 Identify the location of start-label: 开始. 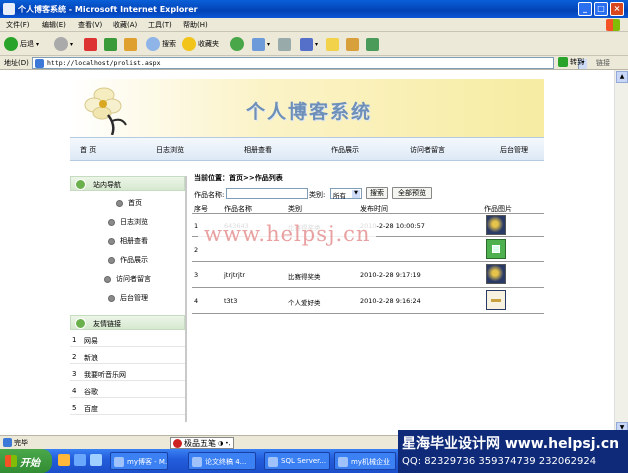
(30, 463).